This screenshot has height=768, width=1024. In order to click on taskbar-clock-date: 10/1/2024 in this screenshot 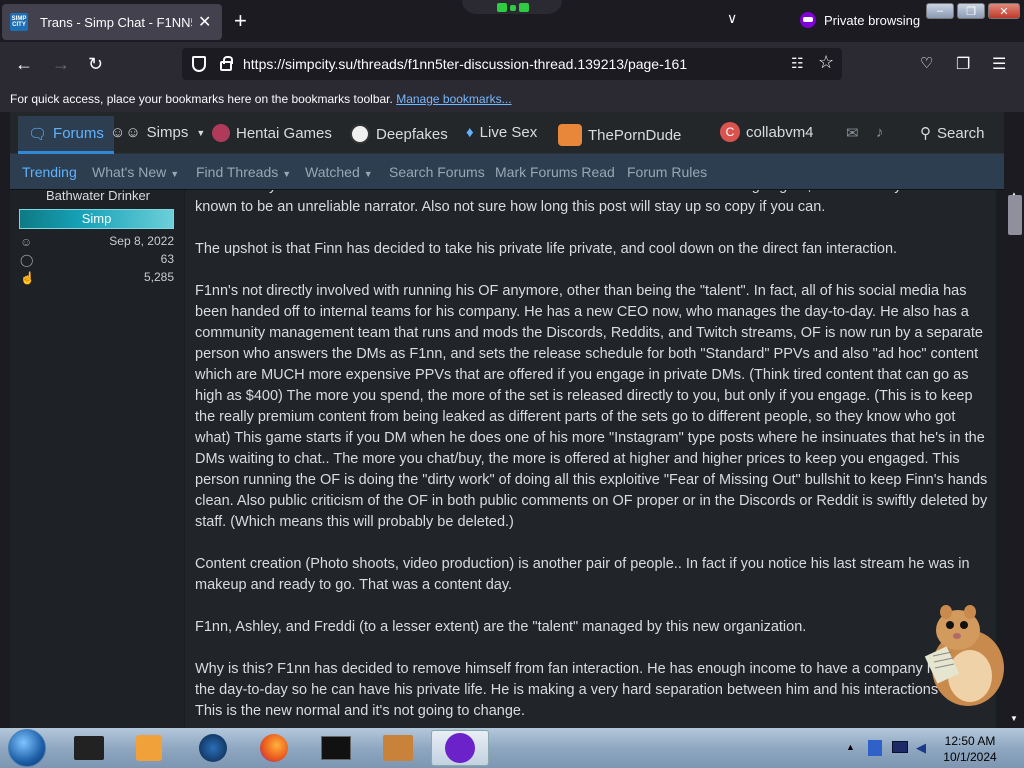, I will do `click(970, 757)`.